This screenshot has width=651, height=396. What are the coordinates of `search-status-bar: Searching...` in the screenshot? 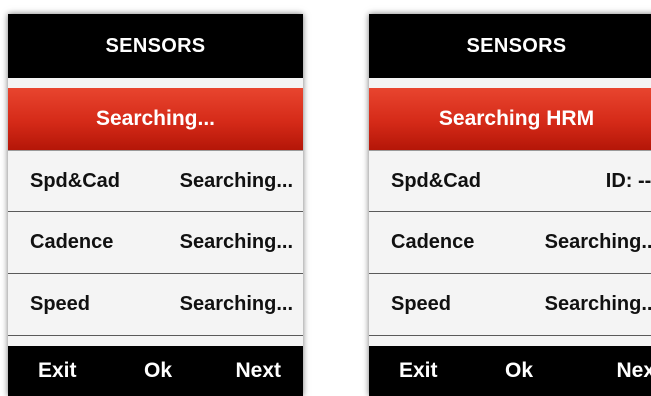 It's located at (155, 119).